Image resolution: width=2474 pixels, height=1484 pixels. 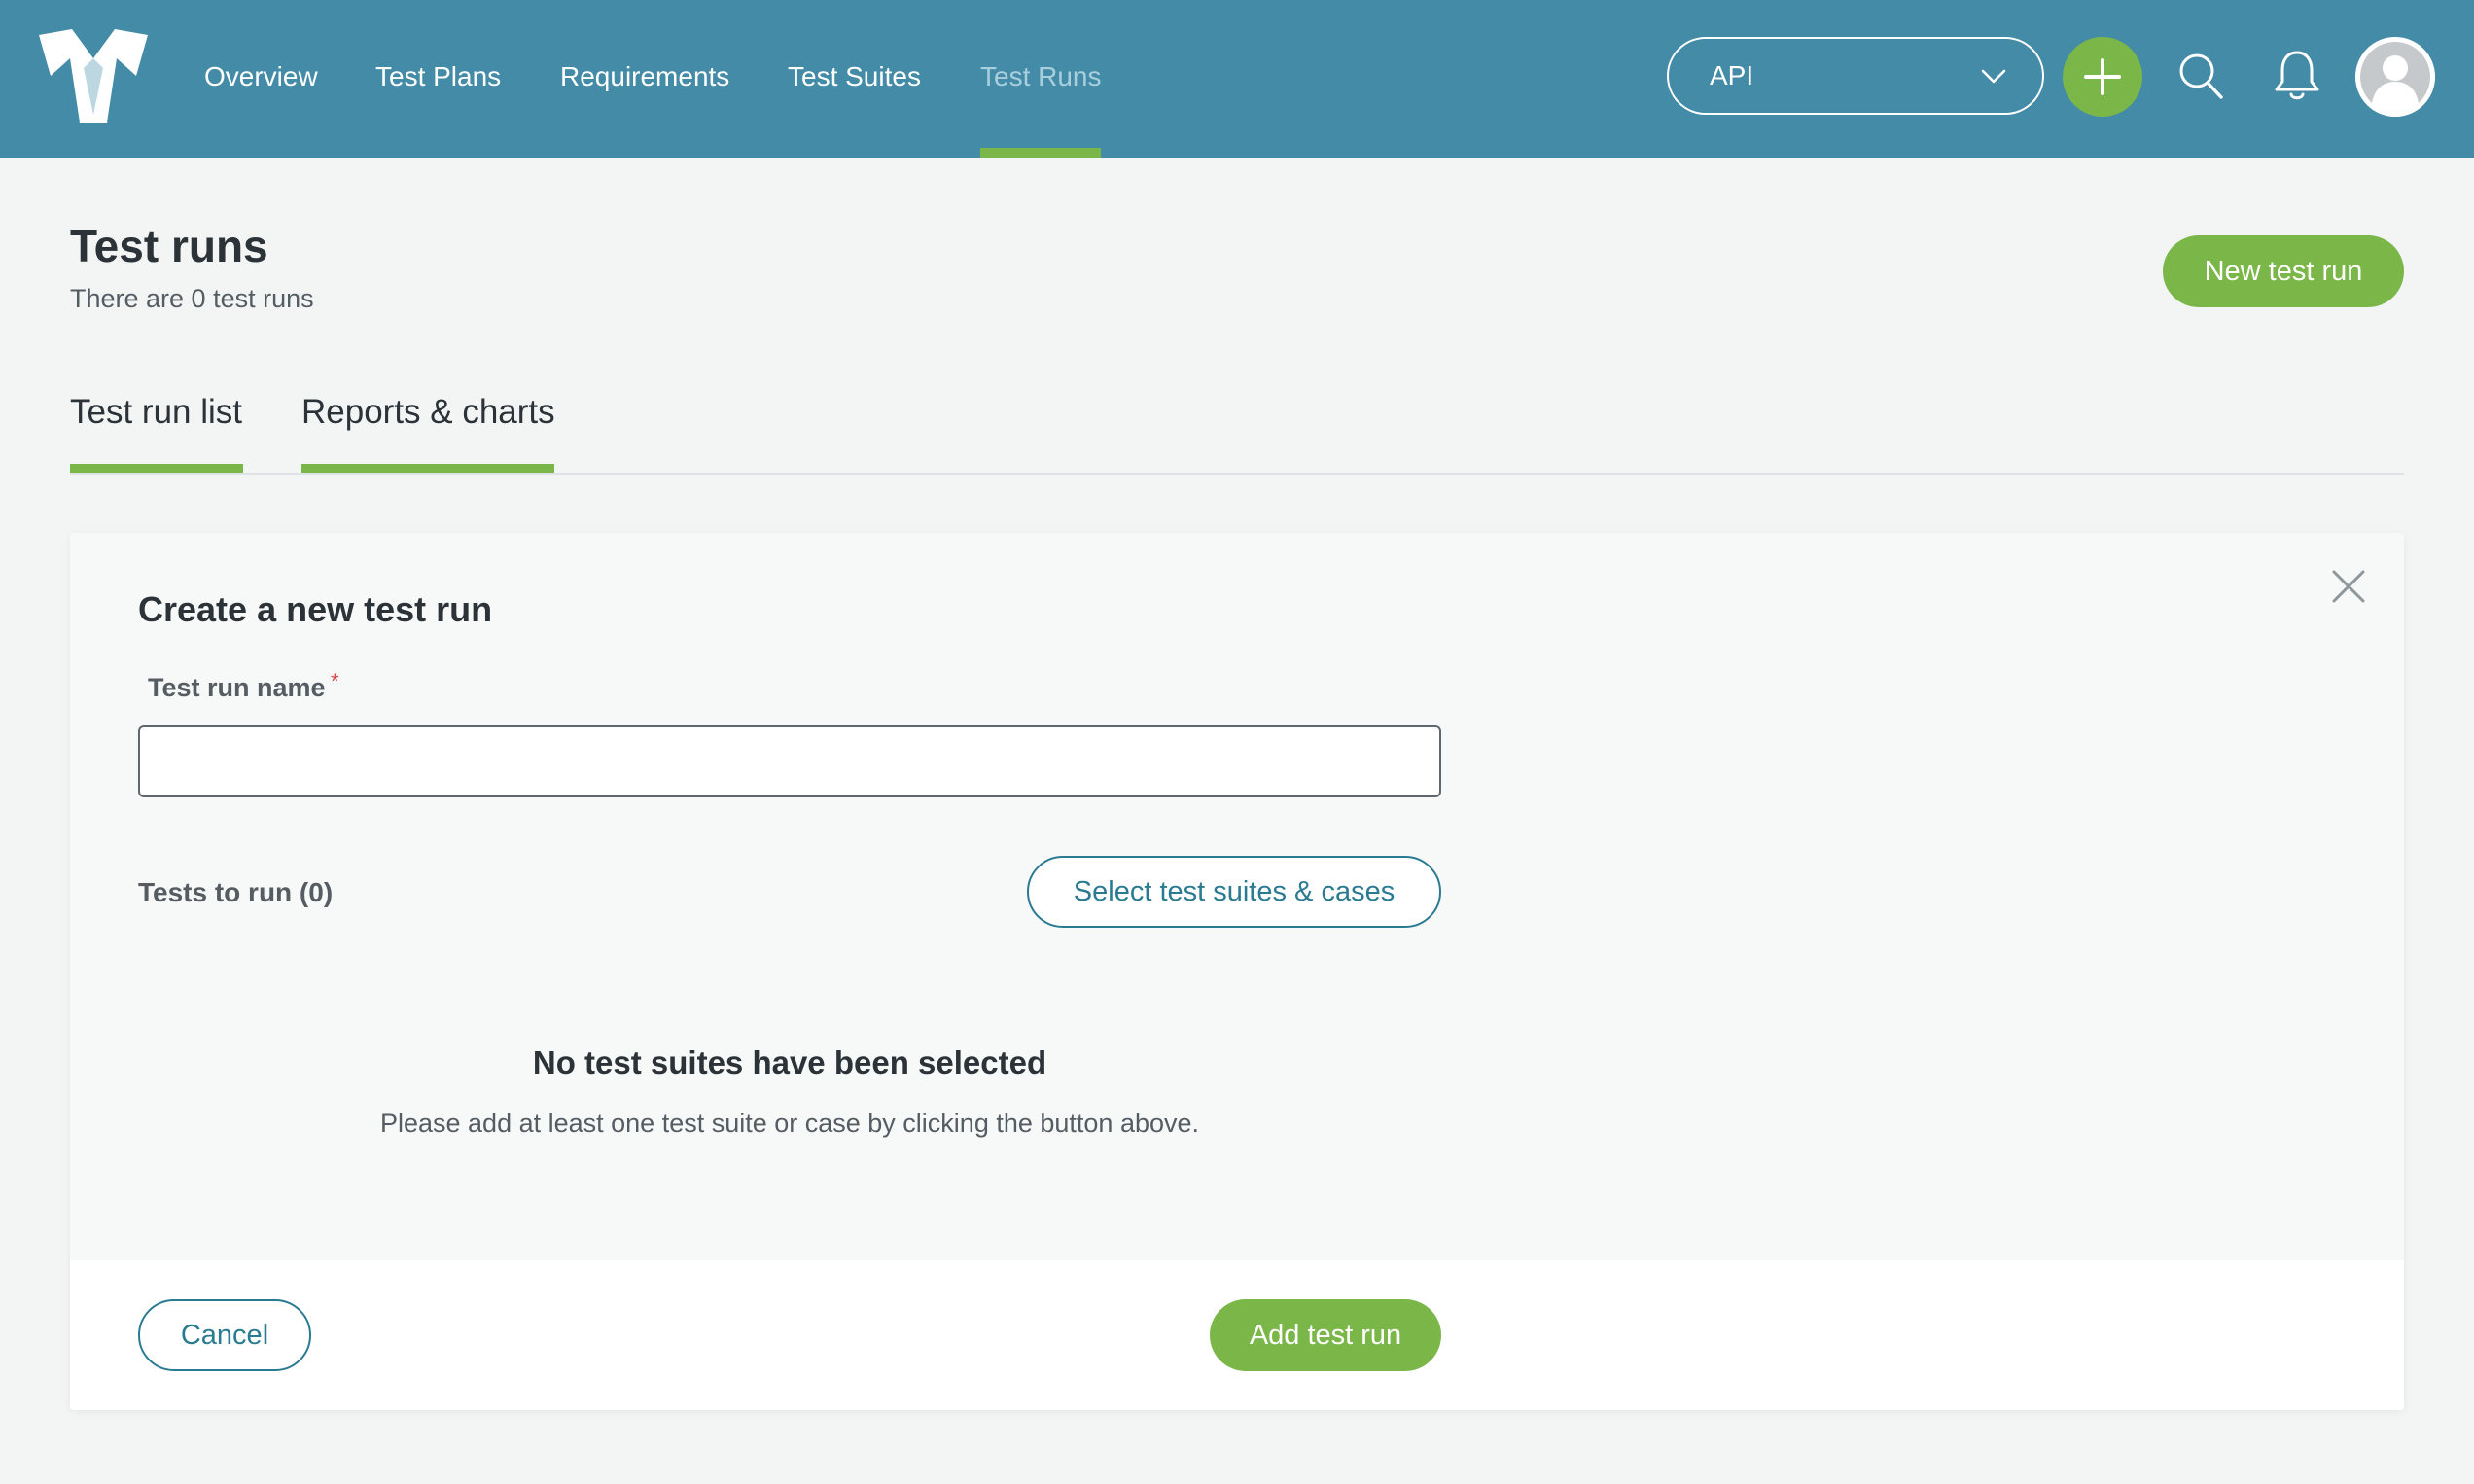 What do you see at coordinates (169, 246) in the screenshot?
I see `page-title: Test runs` at bounding box center [169, 246].